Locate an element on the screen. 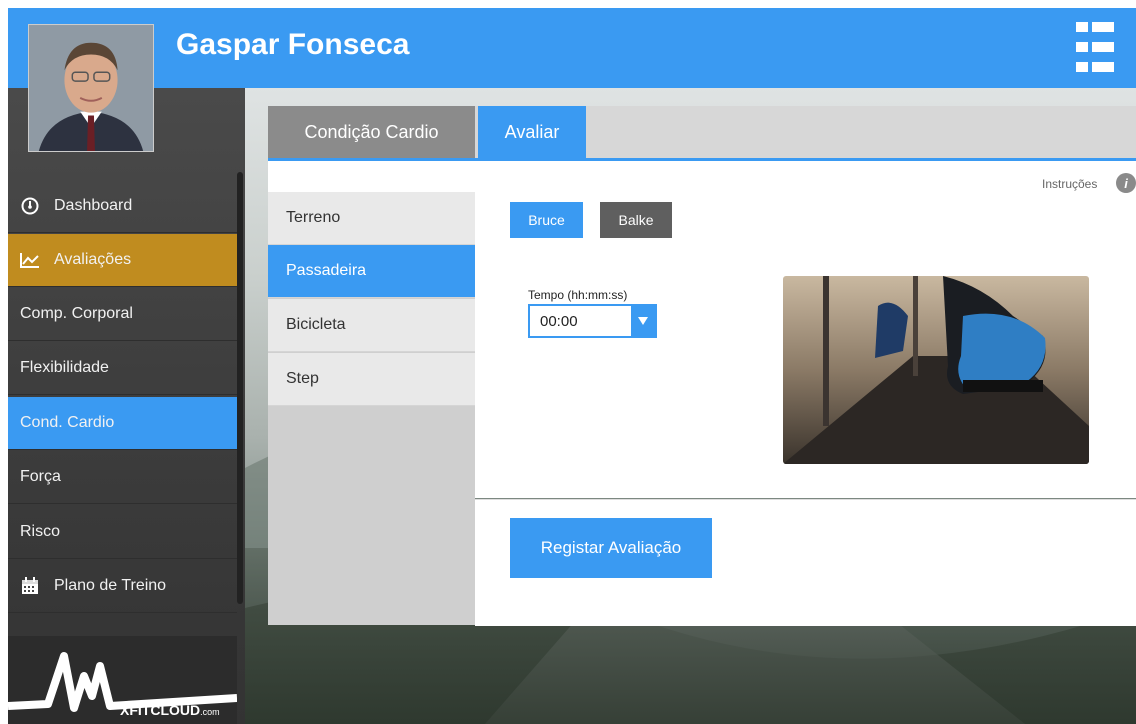 The height and width of the screenshot is (724, 1136). bruce-button: Bruce is located at coordinates (546, 220).